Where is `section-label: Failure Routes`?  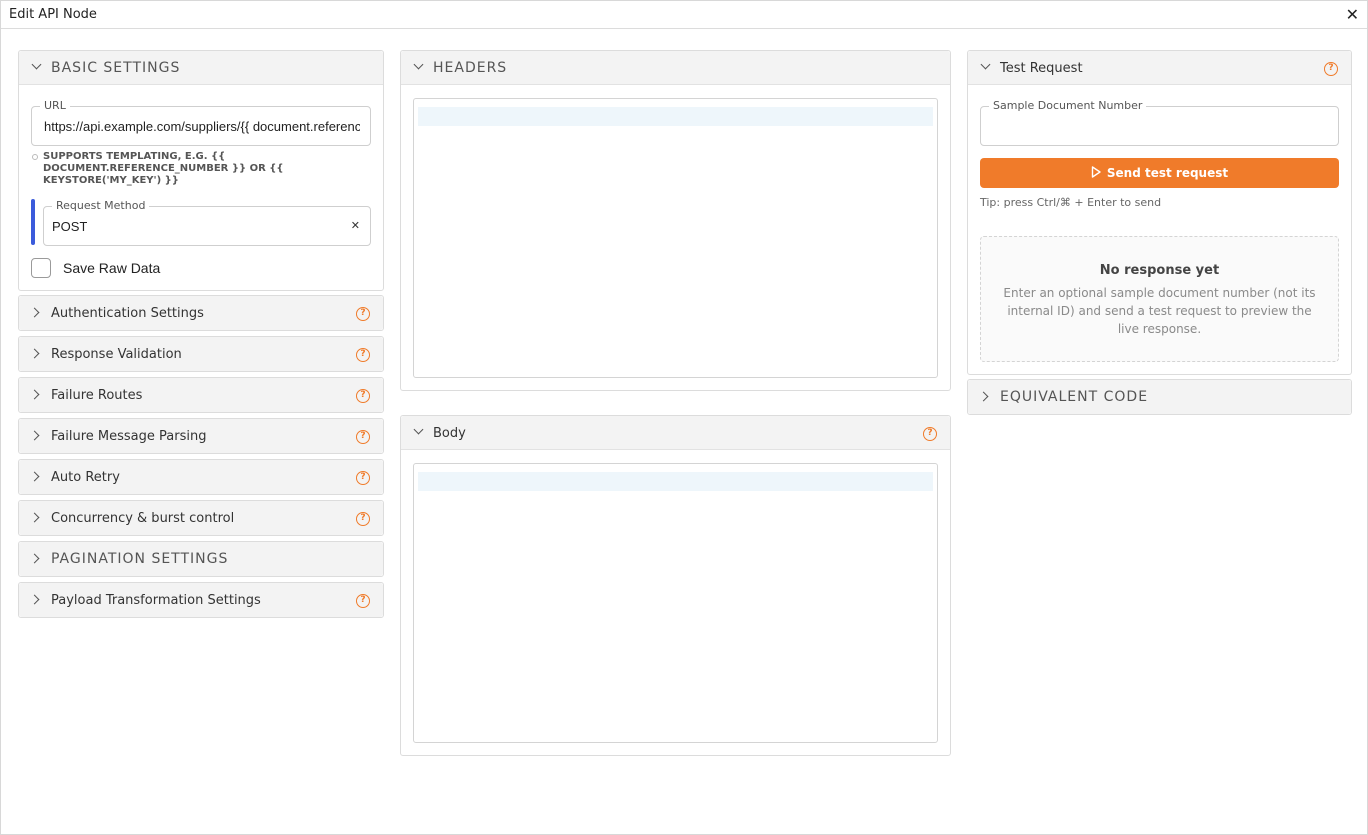
section-label: Failure Routes is located at coordinates (97, 395).